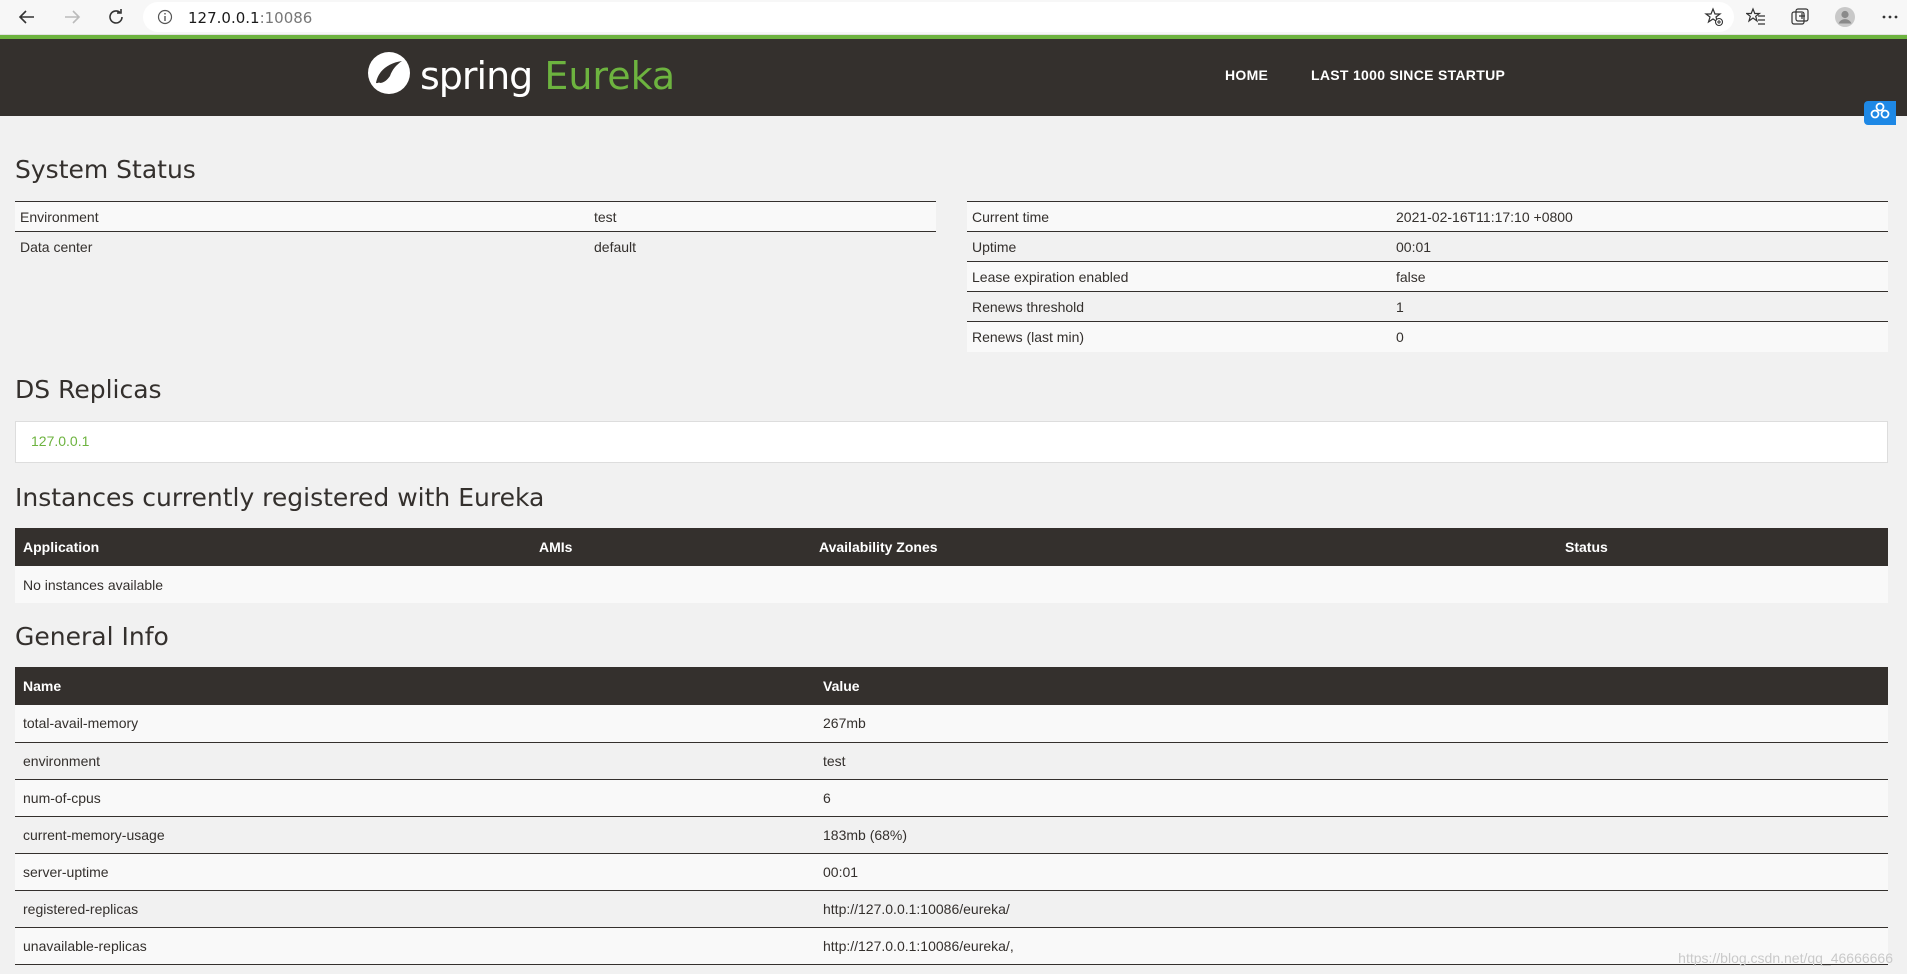  Describe the element at coordinates (415, 798) in the screenshot. I see `info-name: num-of-cpus` at that location.